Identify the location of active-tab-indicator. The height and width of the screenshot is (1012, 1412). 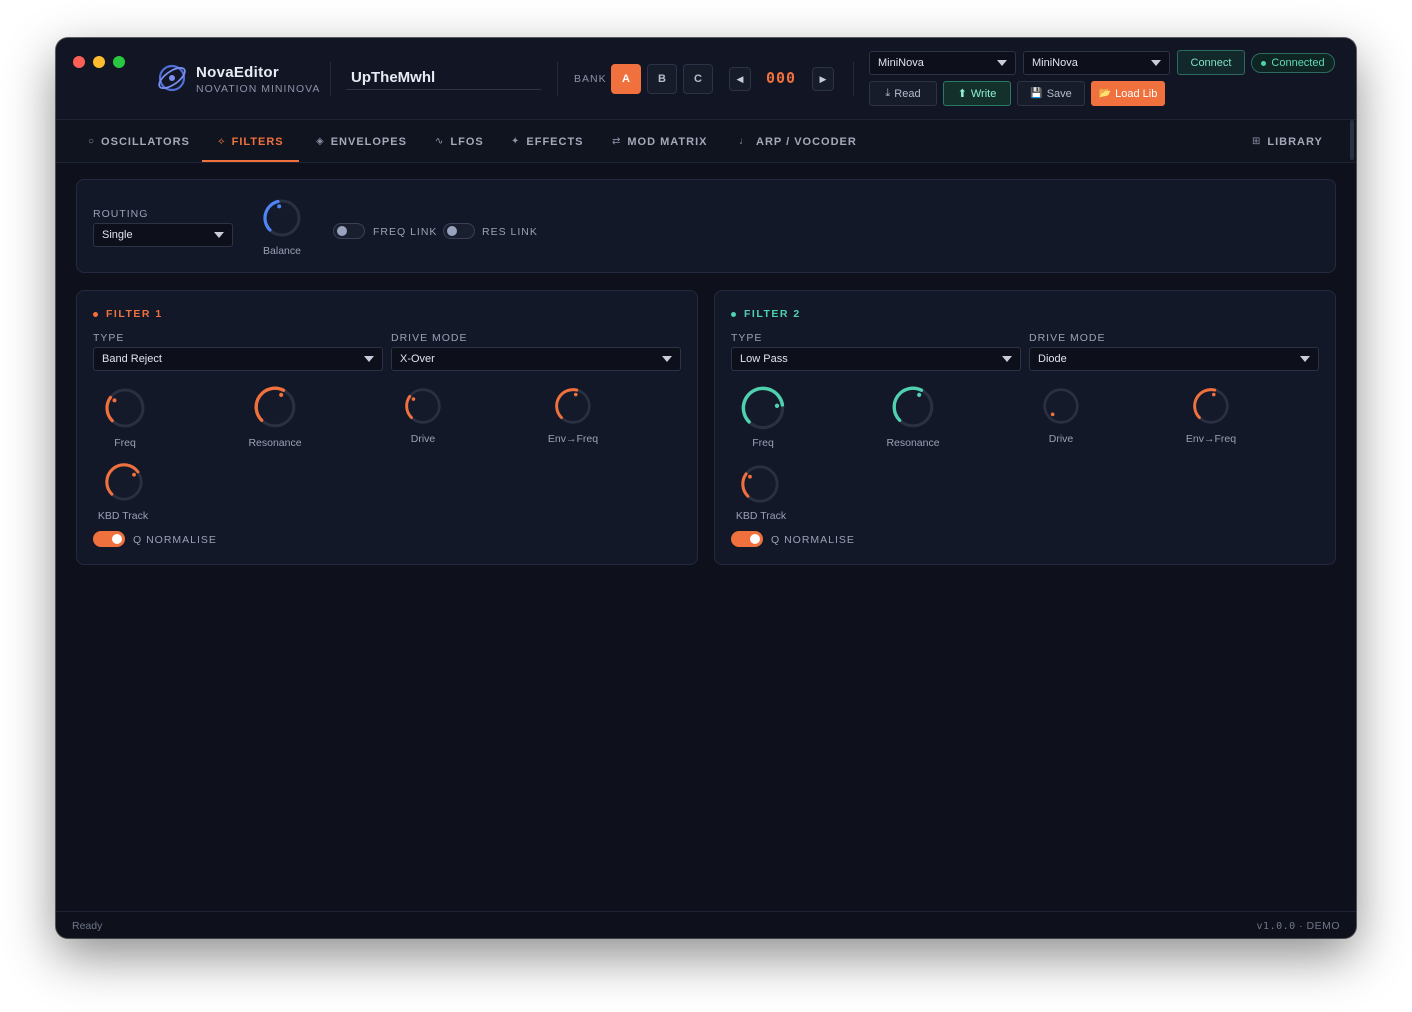
(250, 161).